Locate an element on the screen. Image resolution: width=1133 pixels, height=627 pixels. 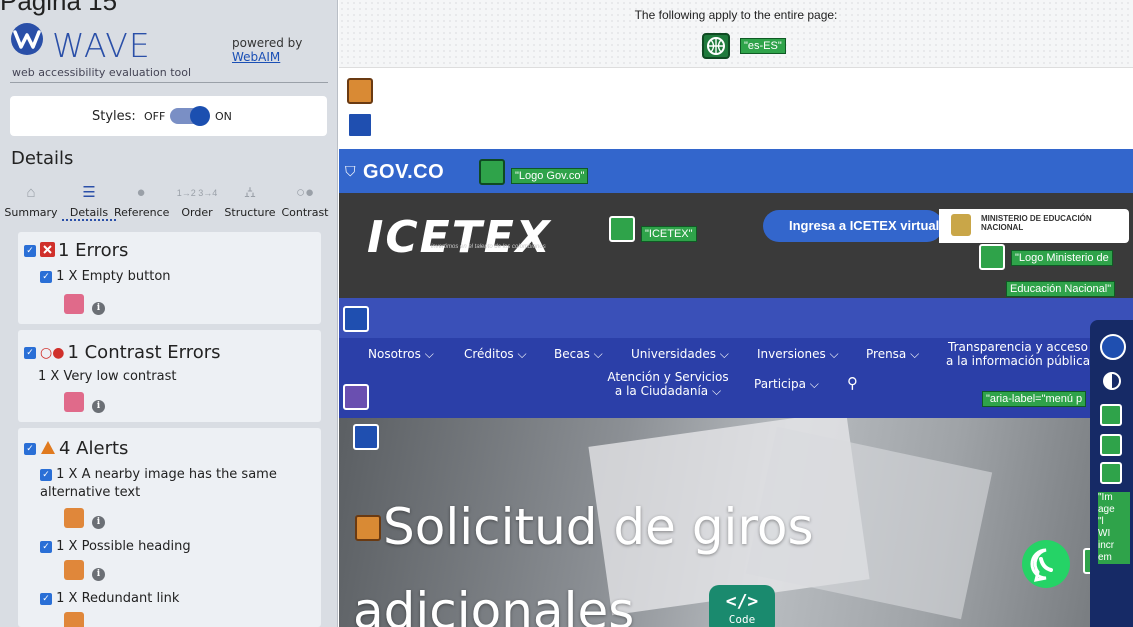
contrast-icon: ○● is located at coordinates (305, 192).